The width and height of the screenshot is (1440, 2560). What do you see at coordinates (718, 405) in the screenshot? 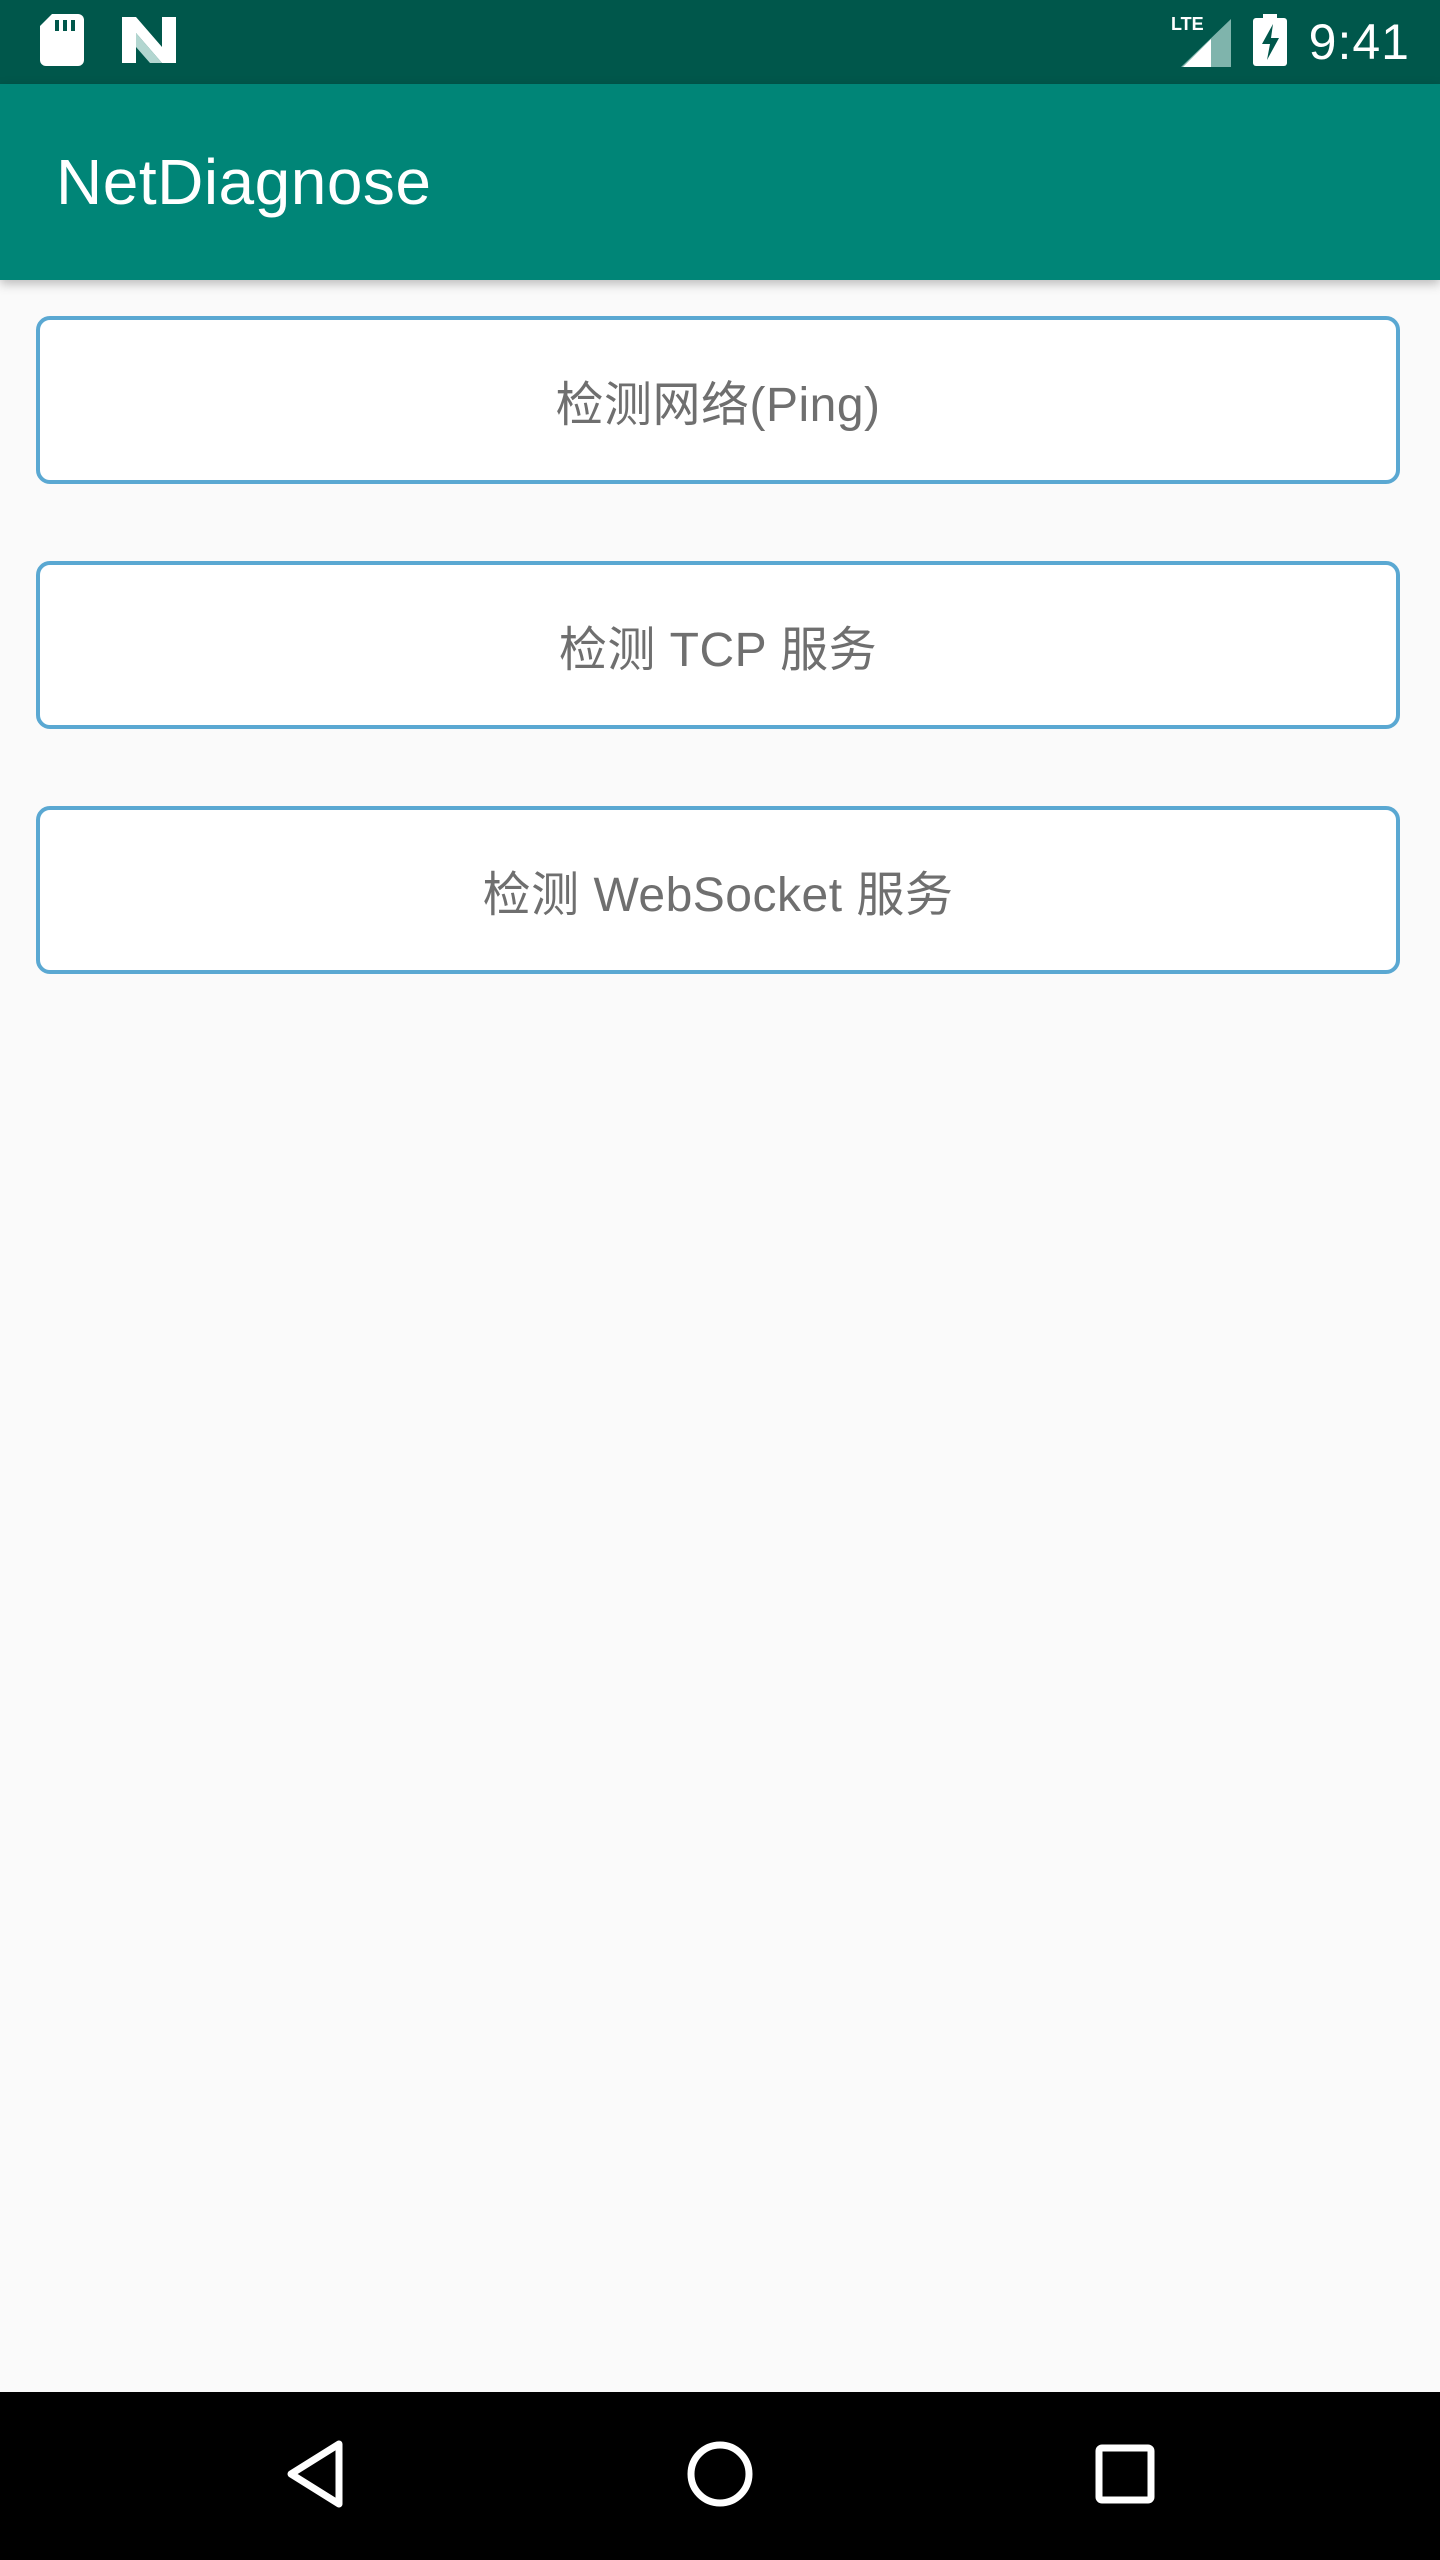
I see `ping-check-label: 检测网络(Ping)` at bounding box center [718, 405].